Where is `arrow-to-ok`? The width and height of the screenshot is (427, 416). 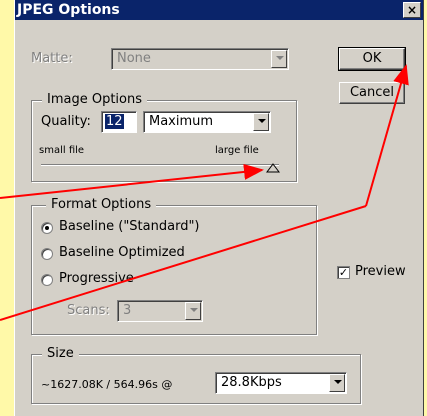
arrow-to-ok is located at coordinates (387, 135).